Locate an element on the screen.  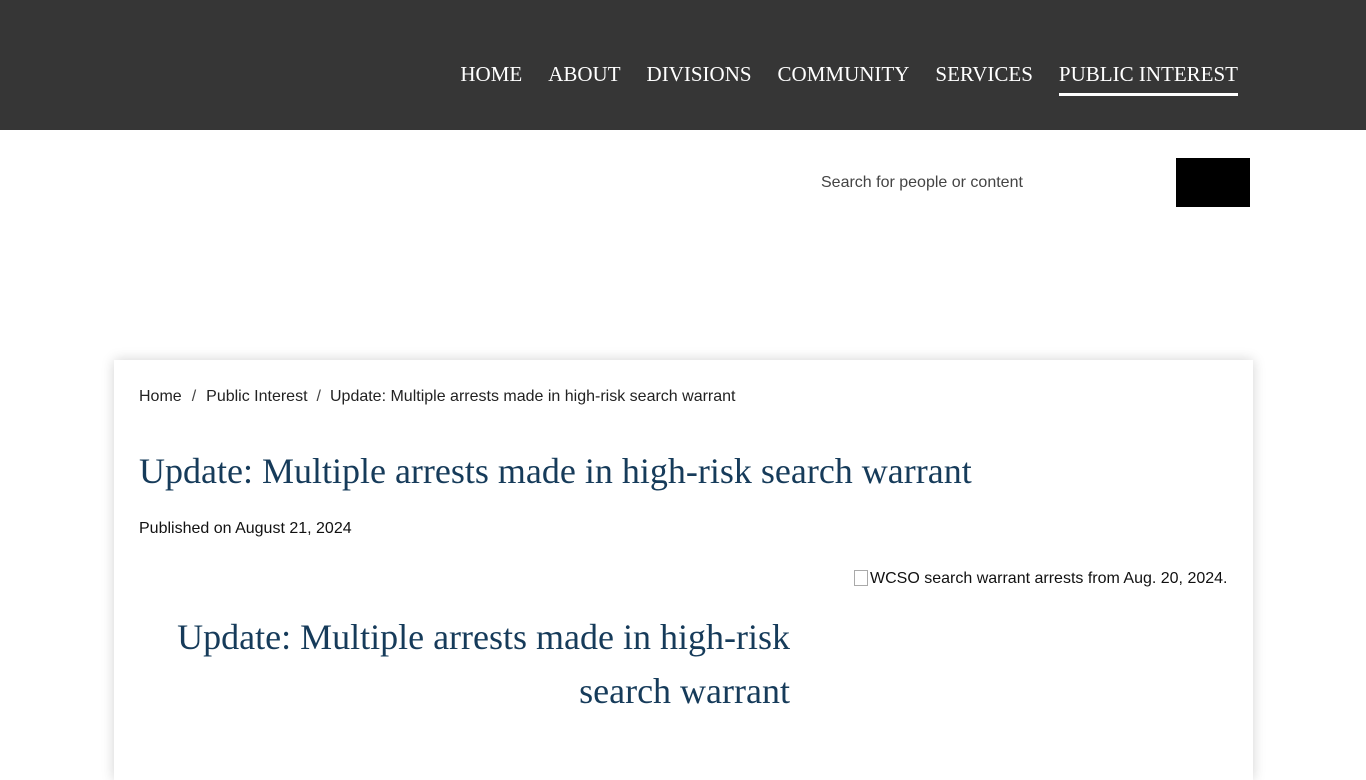
search-button is located at coordinates (1213, 182).